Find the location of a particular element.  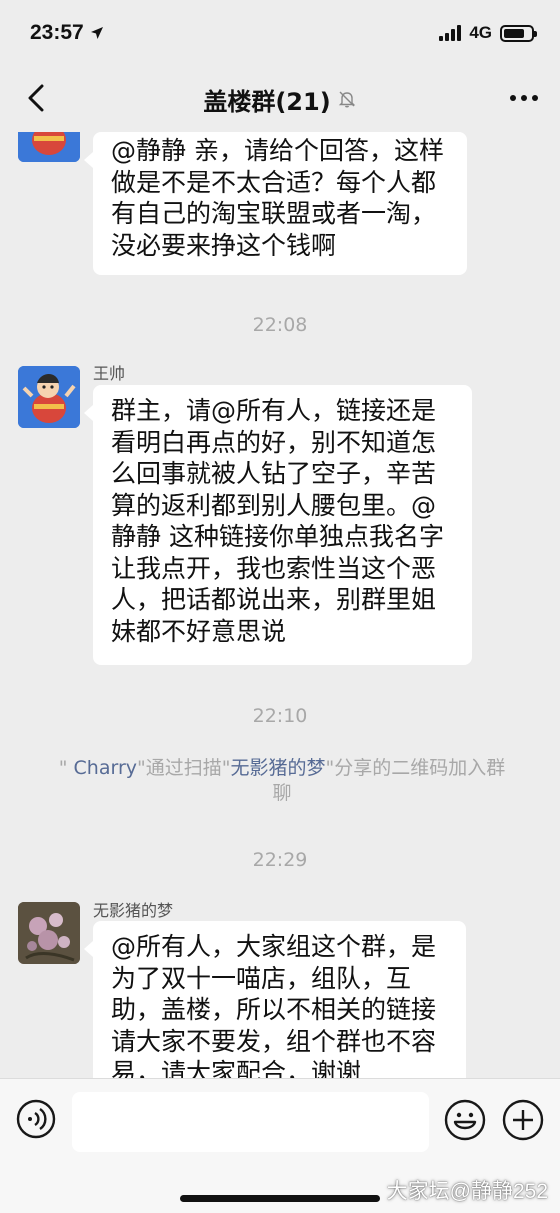

more-button is located at coordinates (524, 98).